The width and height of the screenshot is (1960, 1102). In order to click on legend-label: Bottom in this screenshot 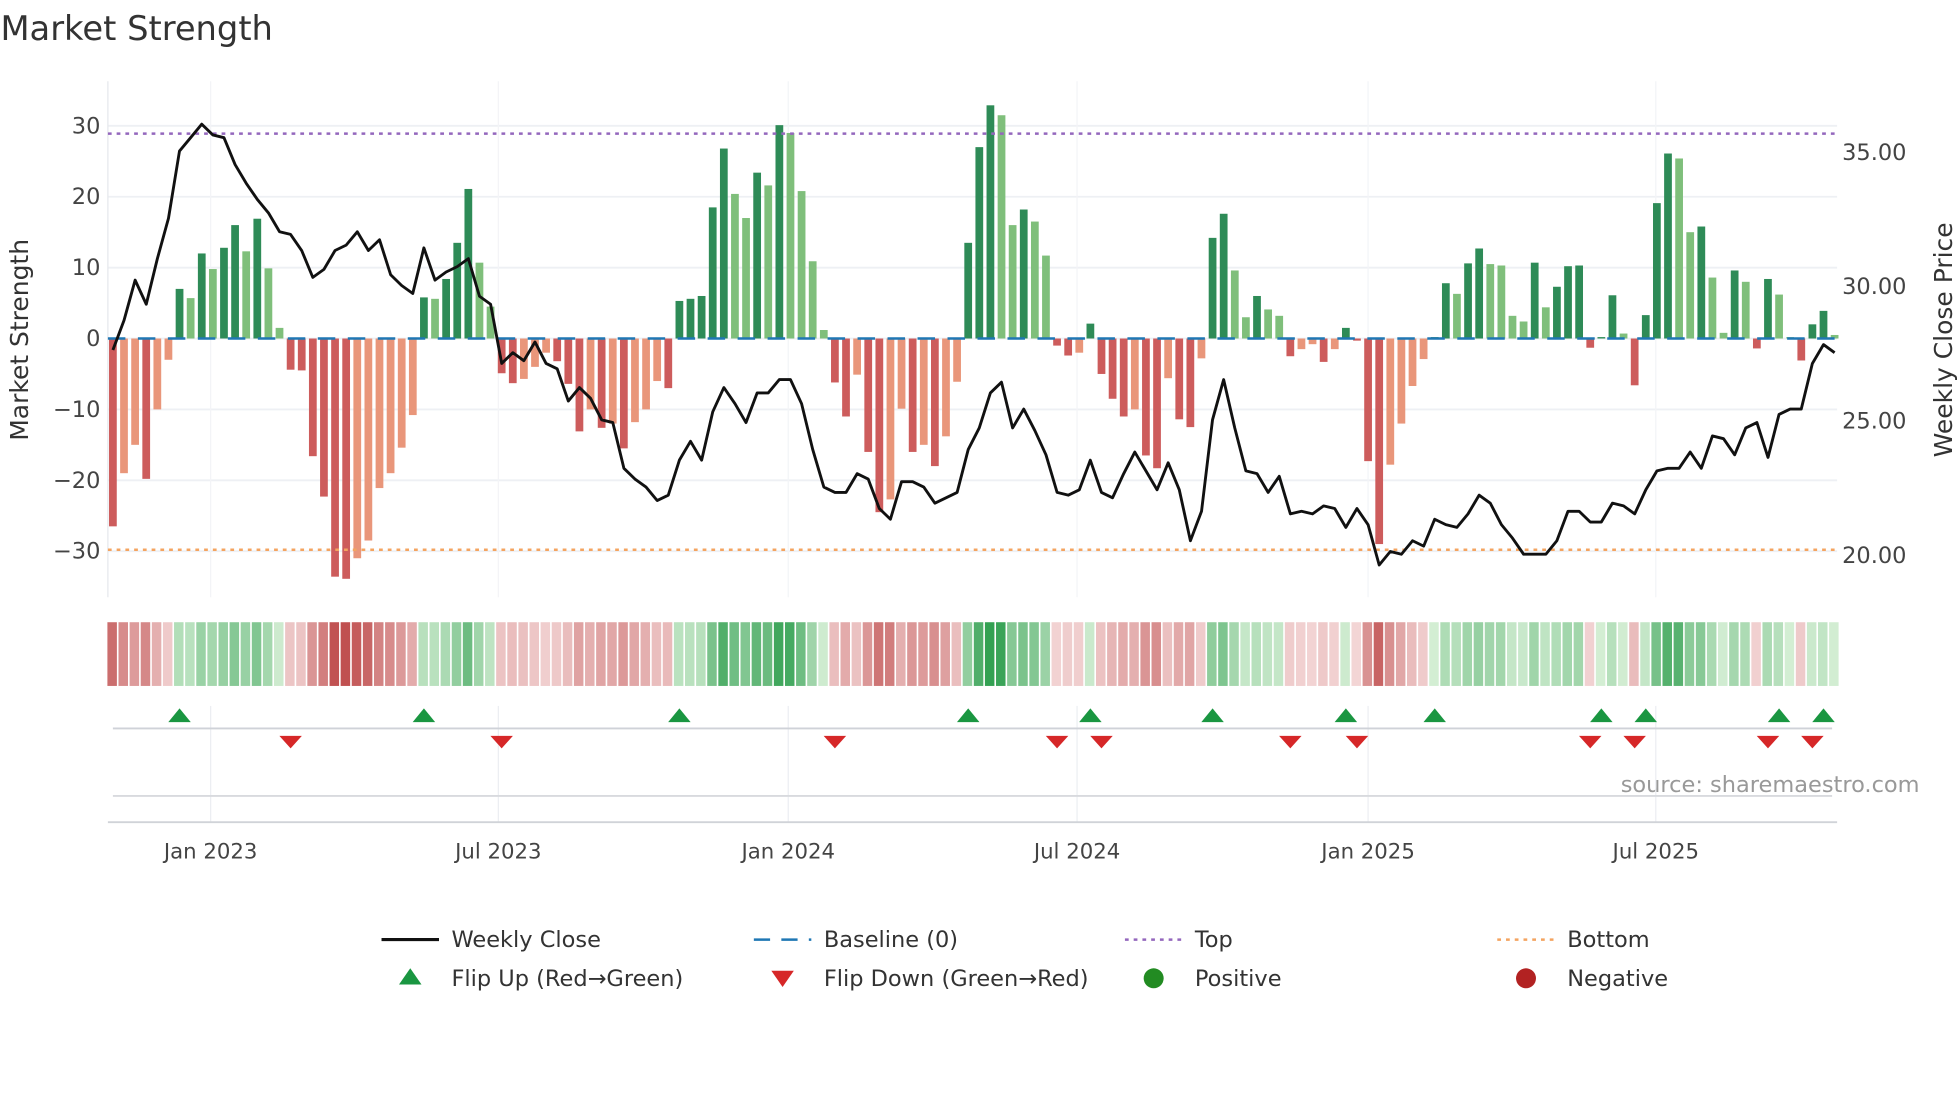, I will do `click(1608, 940)`.